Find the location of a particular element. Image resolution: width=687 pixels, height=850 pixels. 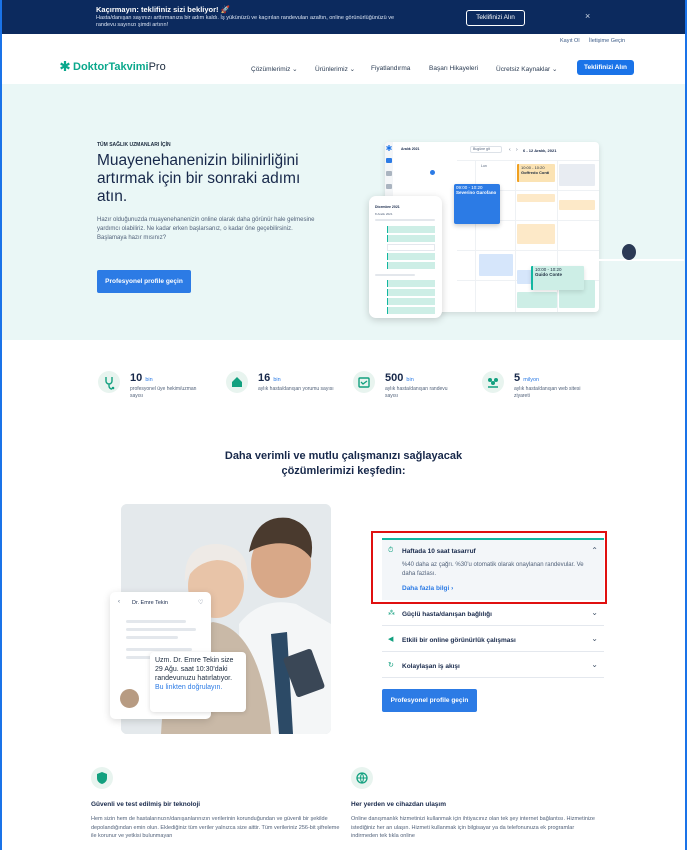

shield-icon is located at coordinates (102, 778).